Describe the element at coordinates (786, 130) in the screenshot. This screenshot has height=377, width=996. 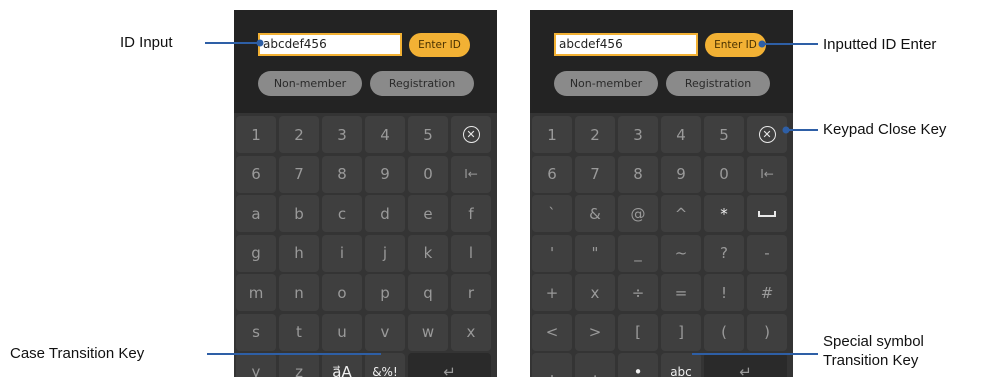
I see `close-key-connector-dot` at that location.